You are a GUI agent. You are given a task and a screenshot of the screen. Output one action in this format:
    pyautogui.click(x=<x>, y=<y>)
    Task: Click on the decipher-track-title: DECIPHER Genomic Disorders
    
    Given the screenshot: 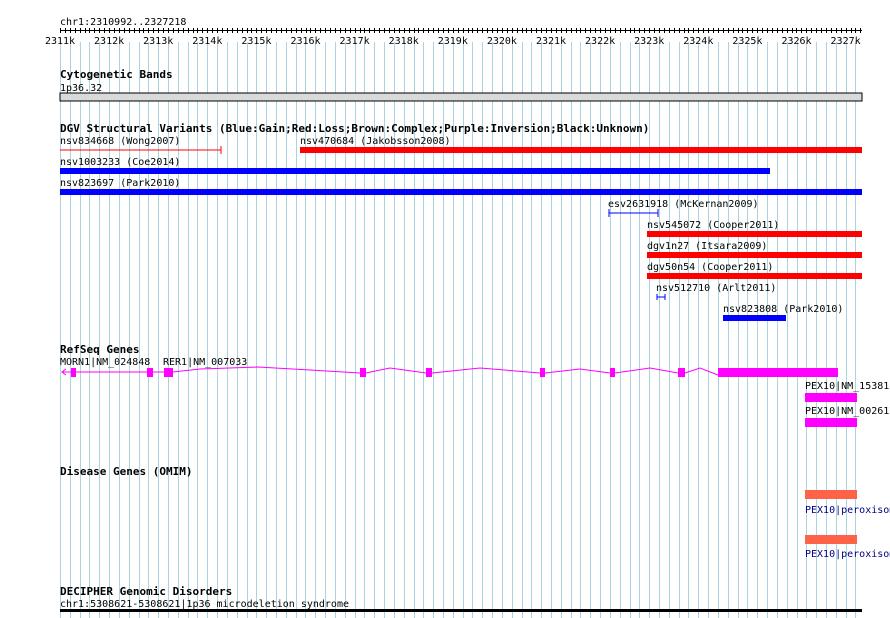 What is the action you would take?
    pyautogui.click(x=146, y=591)
    